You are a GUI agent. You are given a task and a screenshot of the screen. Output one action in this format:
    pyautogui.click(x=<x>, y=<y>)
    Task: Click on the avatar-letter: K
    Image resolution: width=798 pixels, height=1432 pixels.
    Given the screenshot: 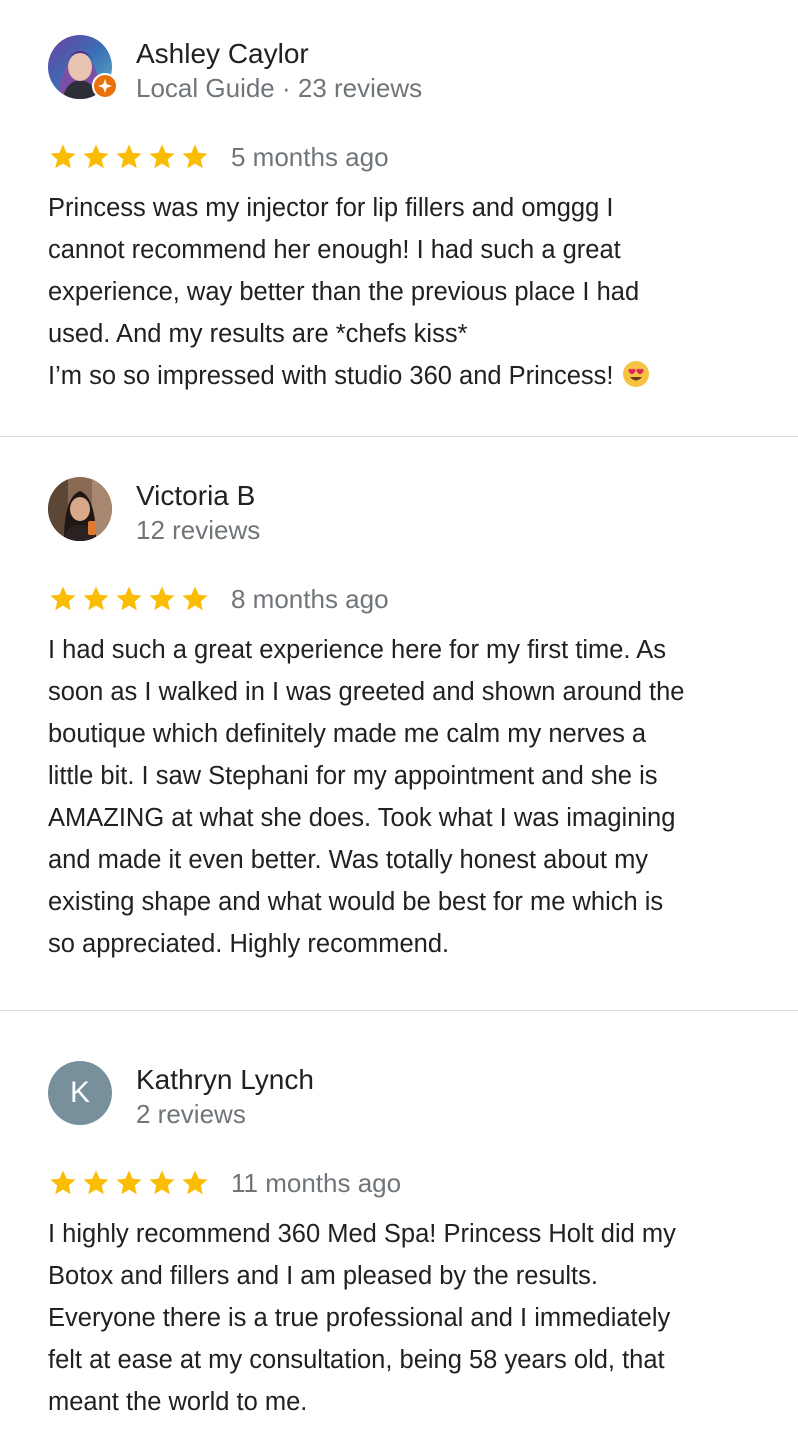 What is the action you would take?
    pyautogui.click(x=80, y=1093)
    